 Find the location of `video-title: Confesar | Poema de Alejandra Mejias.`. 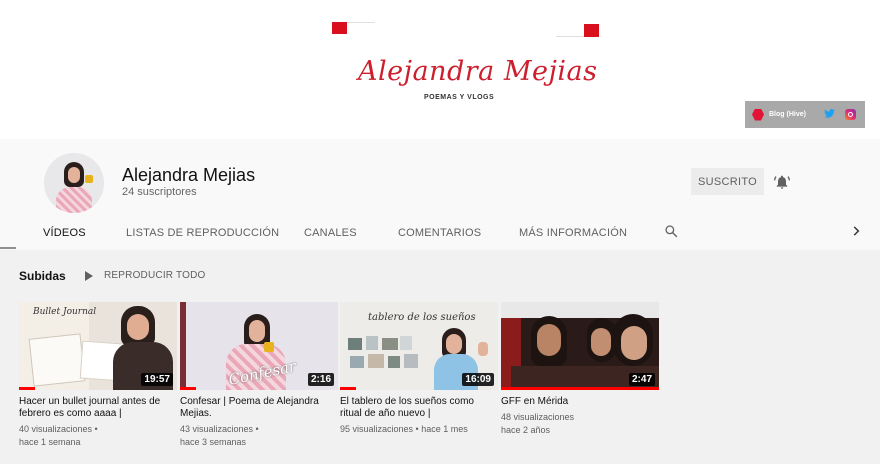

video-title: Confesar | Poema de Alejandra Mejias. is located at coordinates (259, 408).